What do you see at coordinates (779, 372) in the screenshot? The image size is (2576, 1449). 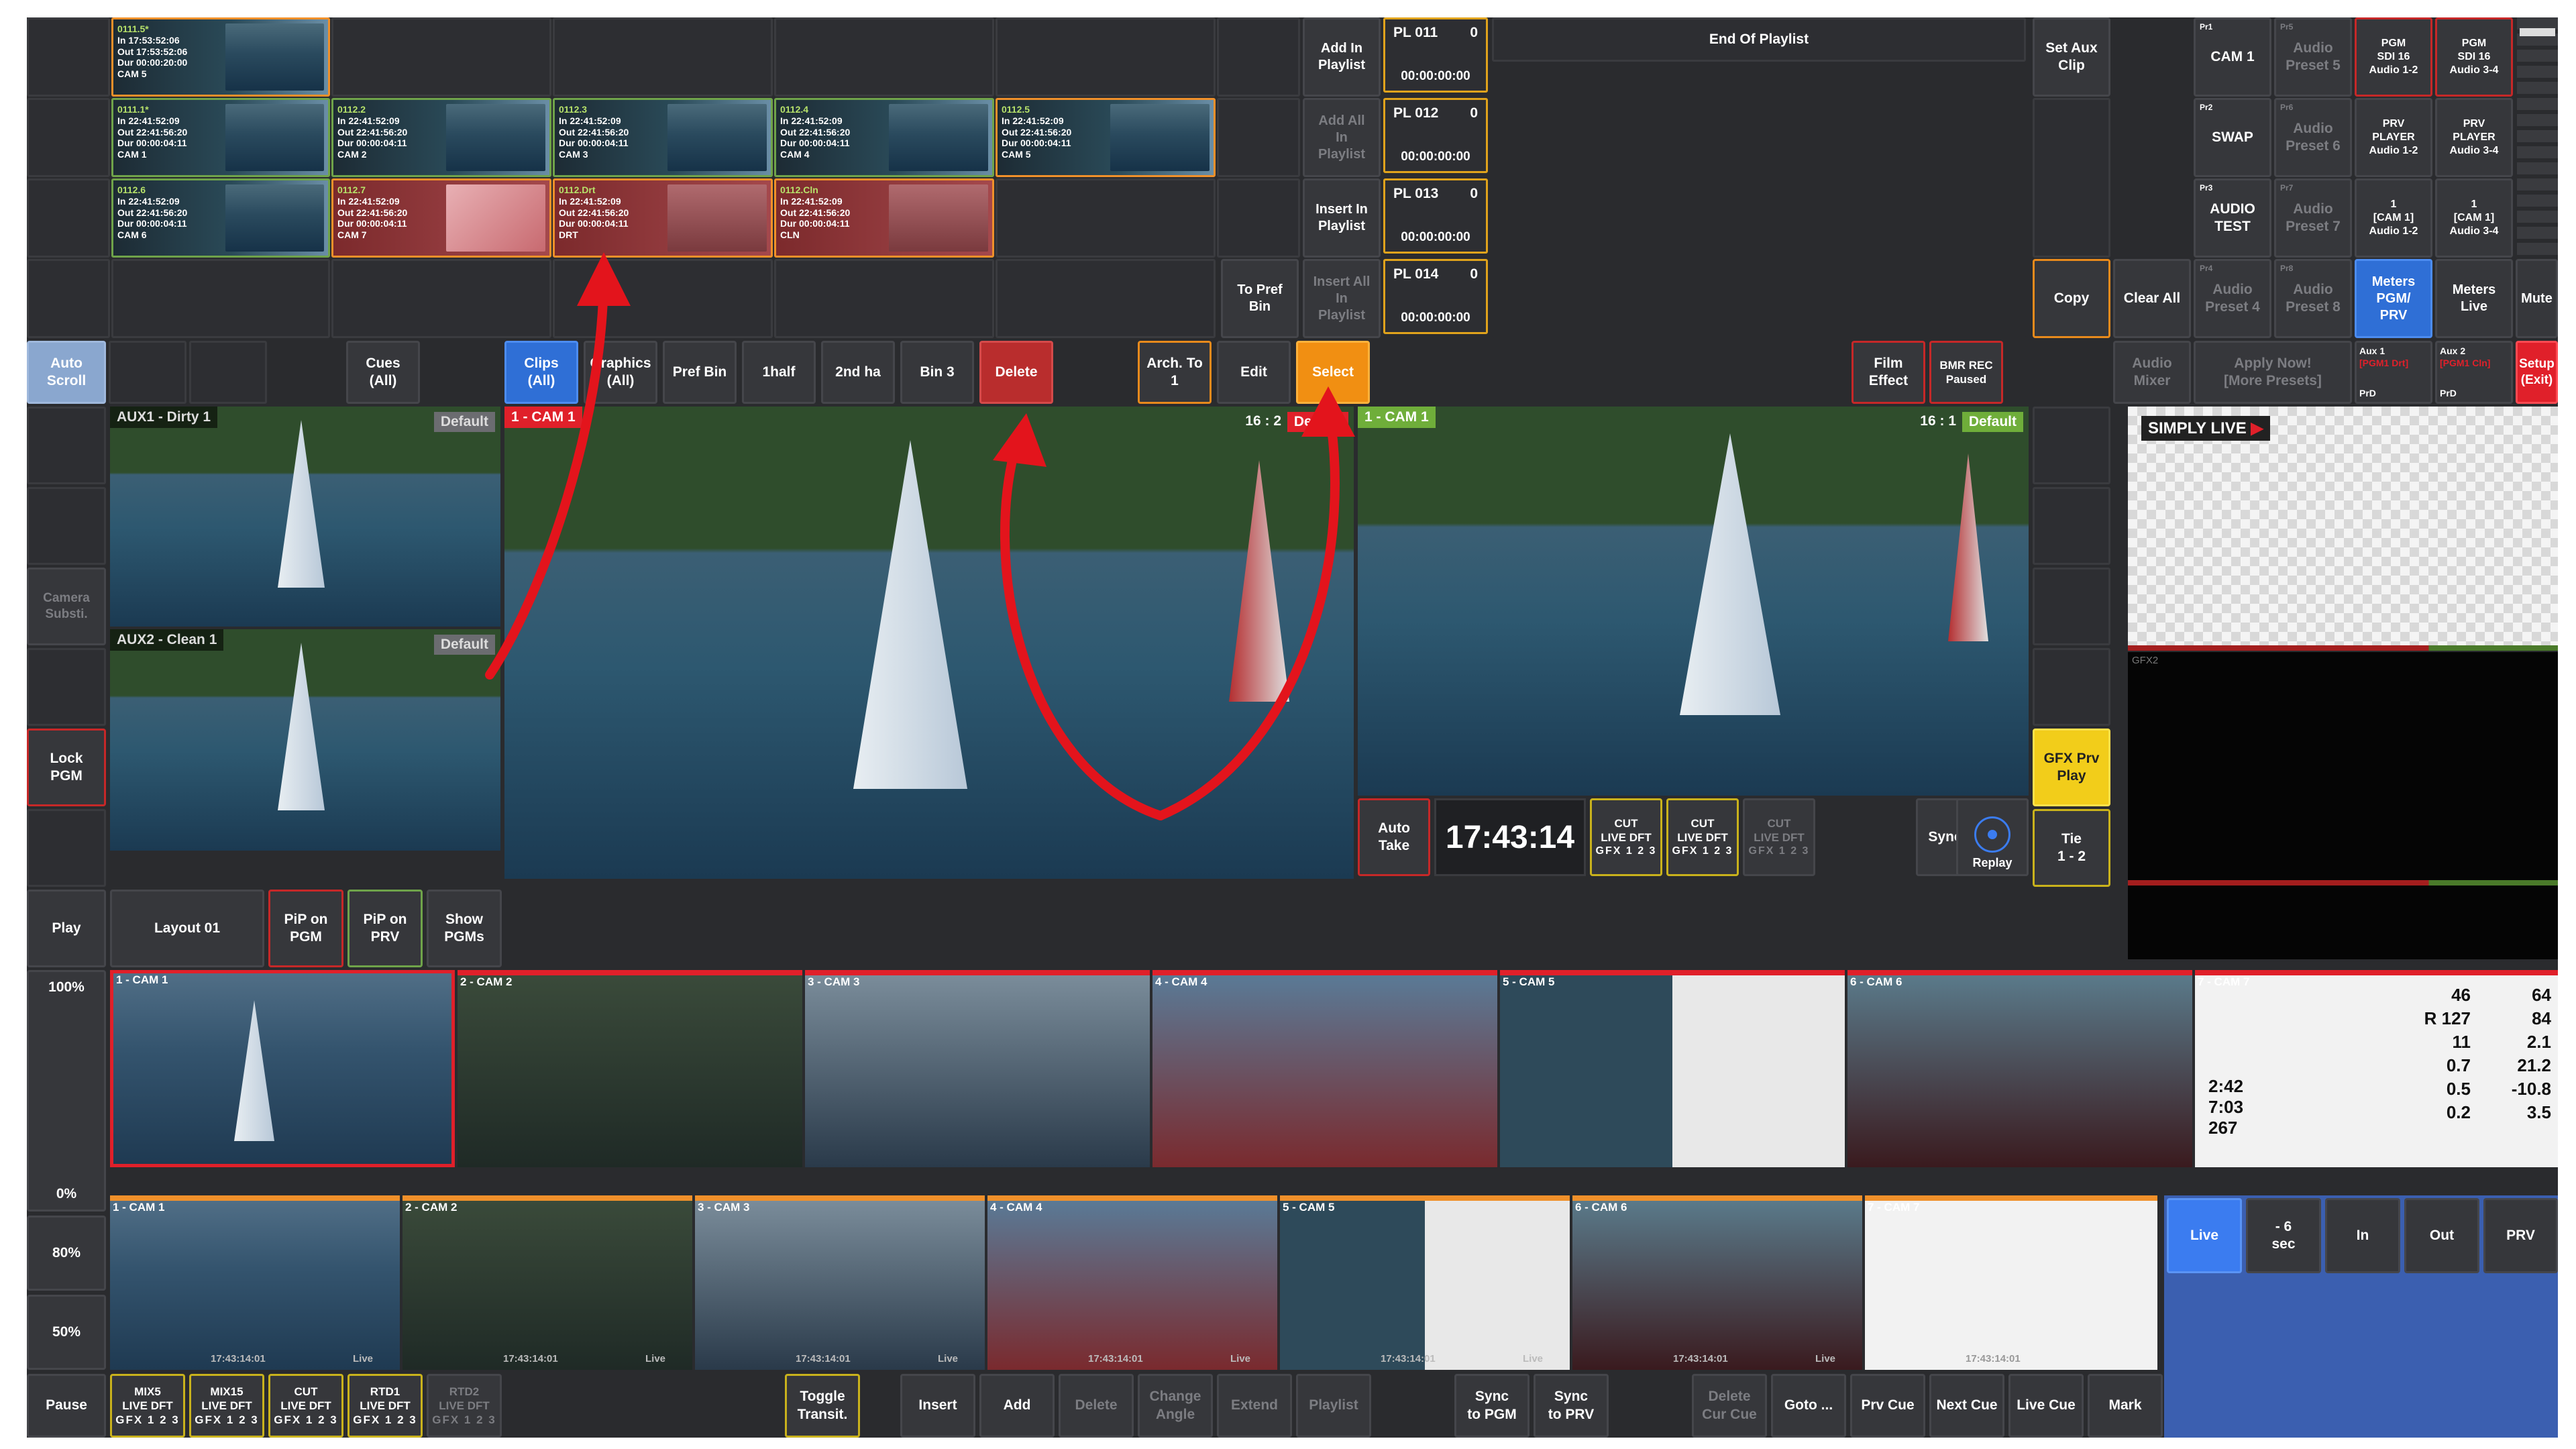 I see `bin-1half-button: 1half` at bounding box center [779, 372].